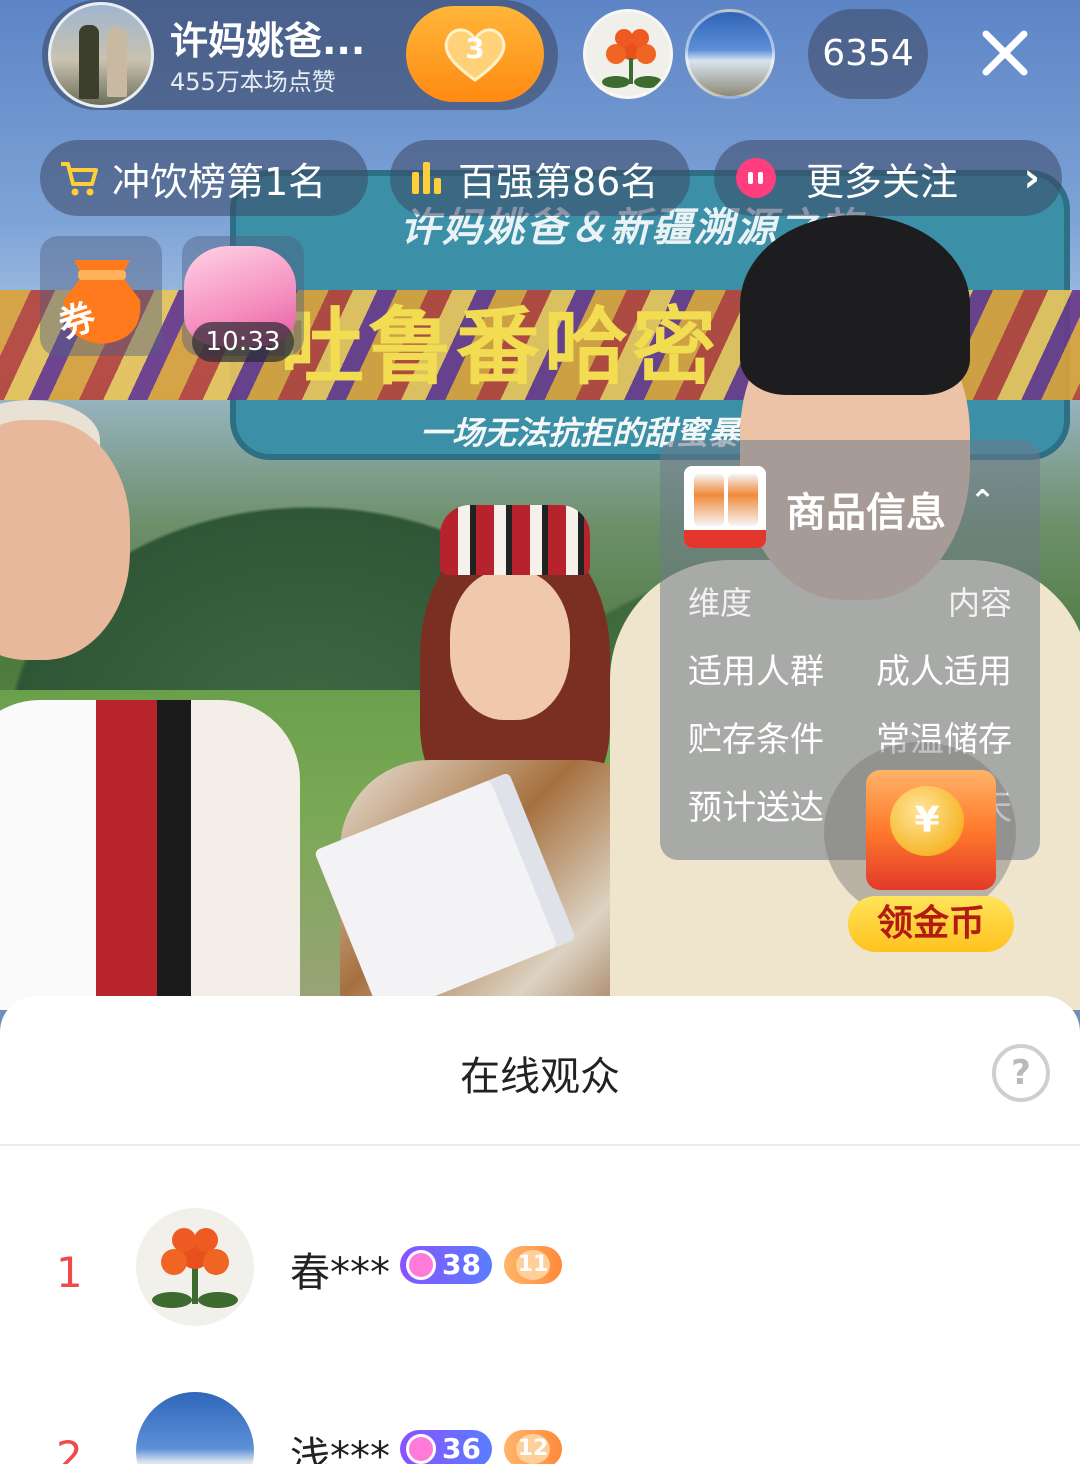 The image size is (1080, 1464). I want to click on header-dimension: 维度, so click(720, 603).